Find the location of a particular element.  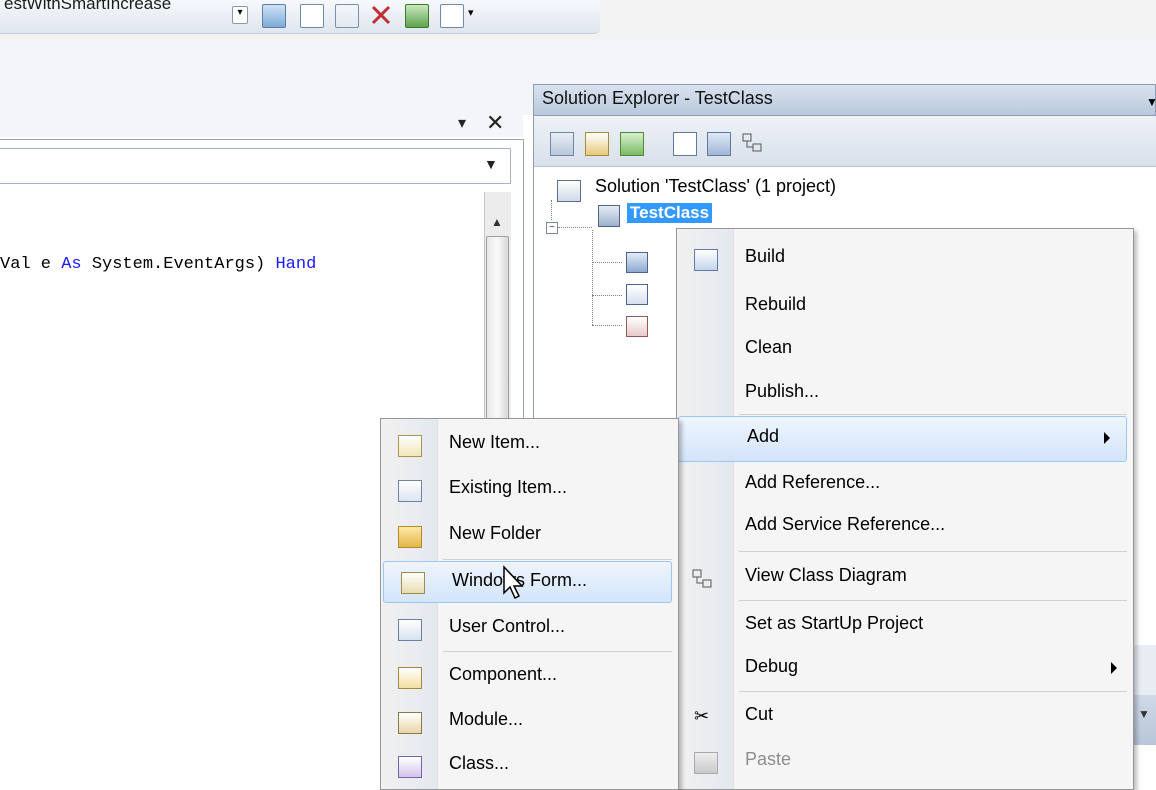

menu-item-set-startup: Set as StartUp Project is located at coordinates (905, 626).